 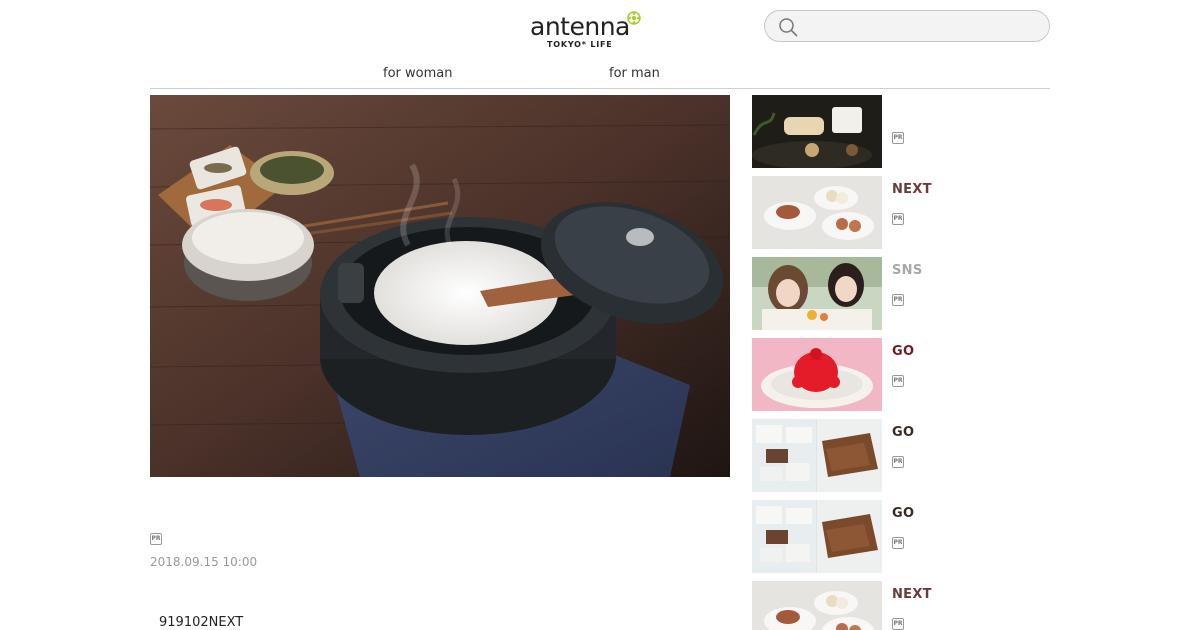 I want to click on sidebar-item-category: SNS, so click(x=907, y=270).